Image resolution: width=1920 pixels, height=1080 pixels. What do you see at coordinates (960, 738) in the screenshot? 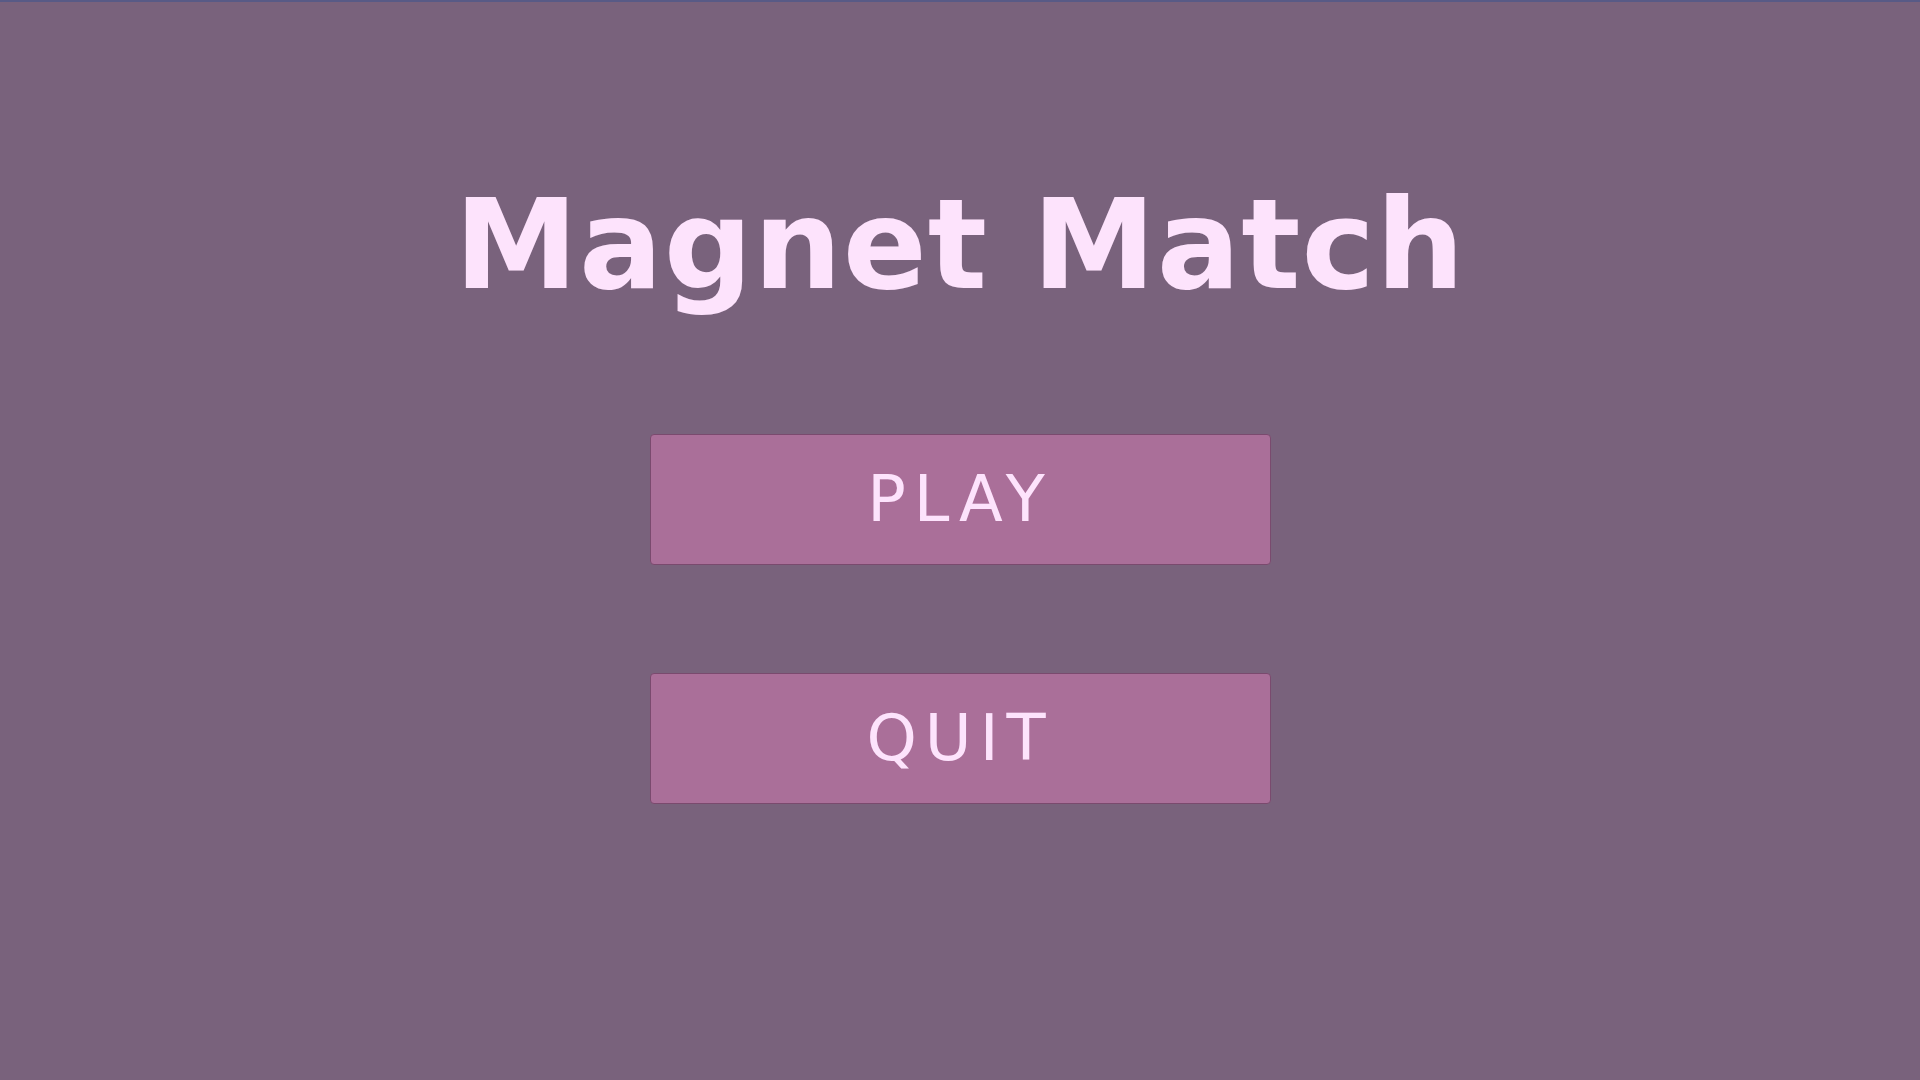
I see `menu-button: QUIT` at bounding box center [960, 738].